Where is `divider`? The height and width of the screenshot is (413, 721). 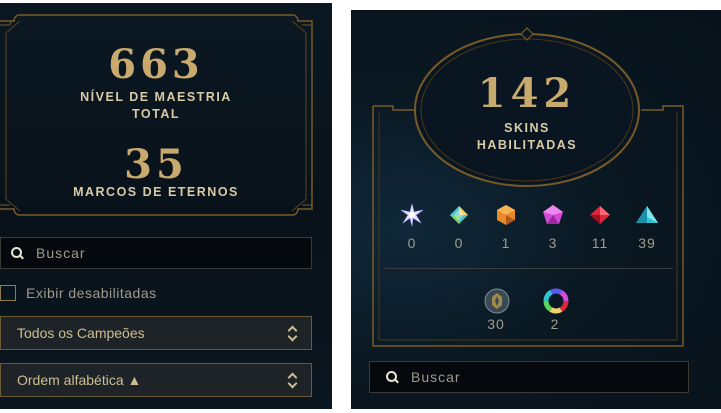 divider is located at coordinates (529, 268).